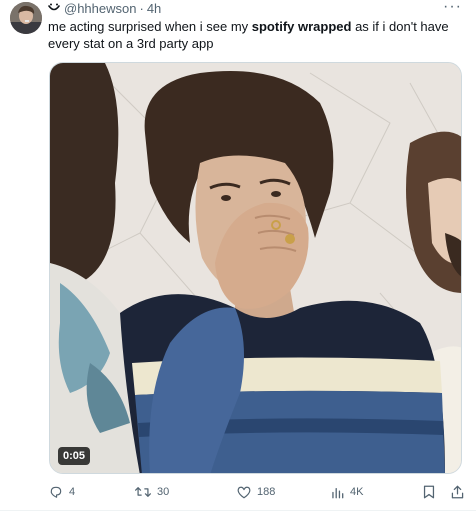  What do you see at coordinates (54, 9) in the screenshot?
I see `smile-icon` at bounding box center [54, 9].